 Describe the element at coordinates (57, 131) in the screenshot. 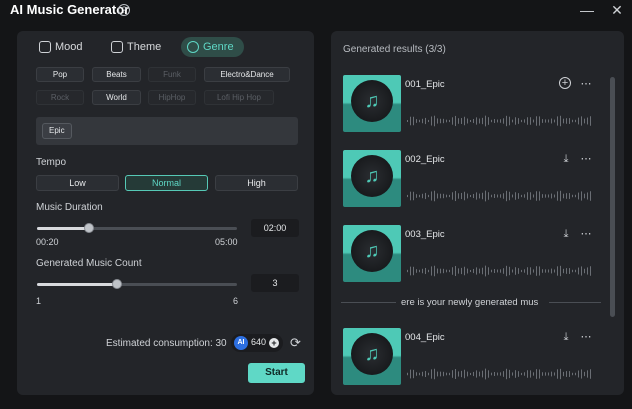

I see `selected-tag-epic: Epic` at that location.